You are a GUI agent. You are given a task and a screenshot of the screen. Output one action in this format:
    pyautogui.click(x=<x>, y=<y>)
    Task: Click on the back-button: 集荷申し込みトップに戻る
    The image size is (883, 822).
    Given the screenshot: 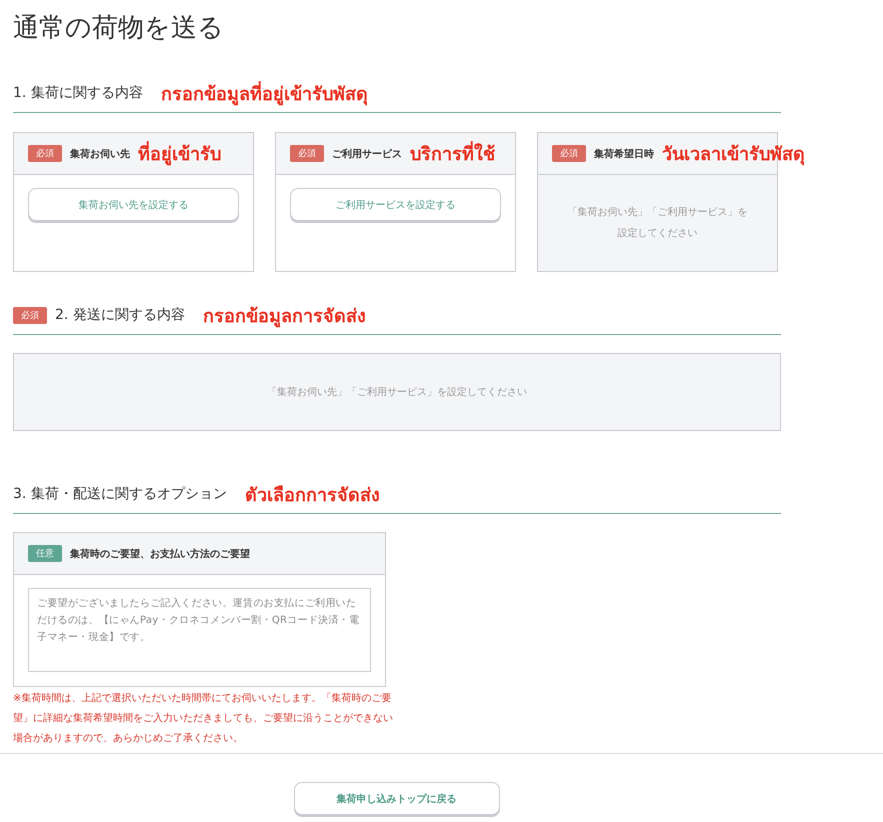 What is the action you would take?
    pyautogui.click(x=397, y=798)
    